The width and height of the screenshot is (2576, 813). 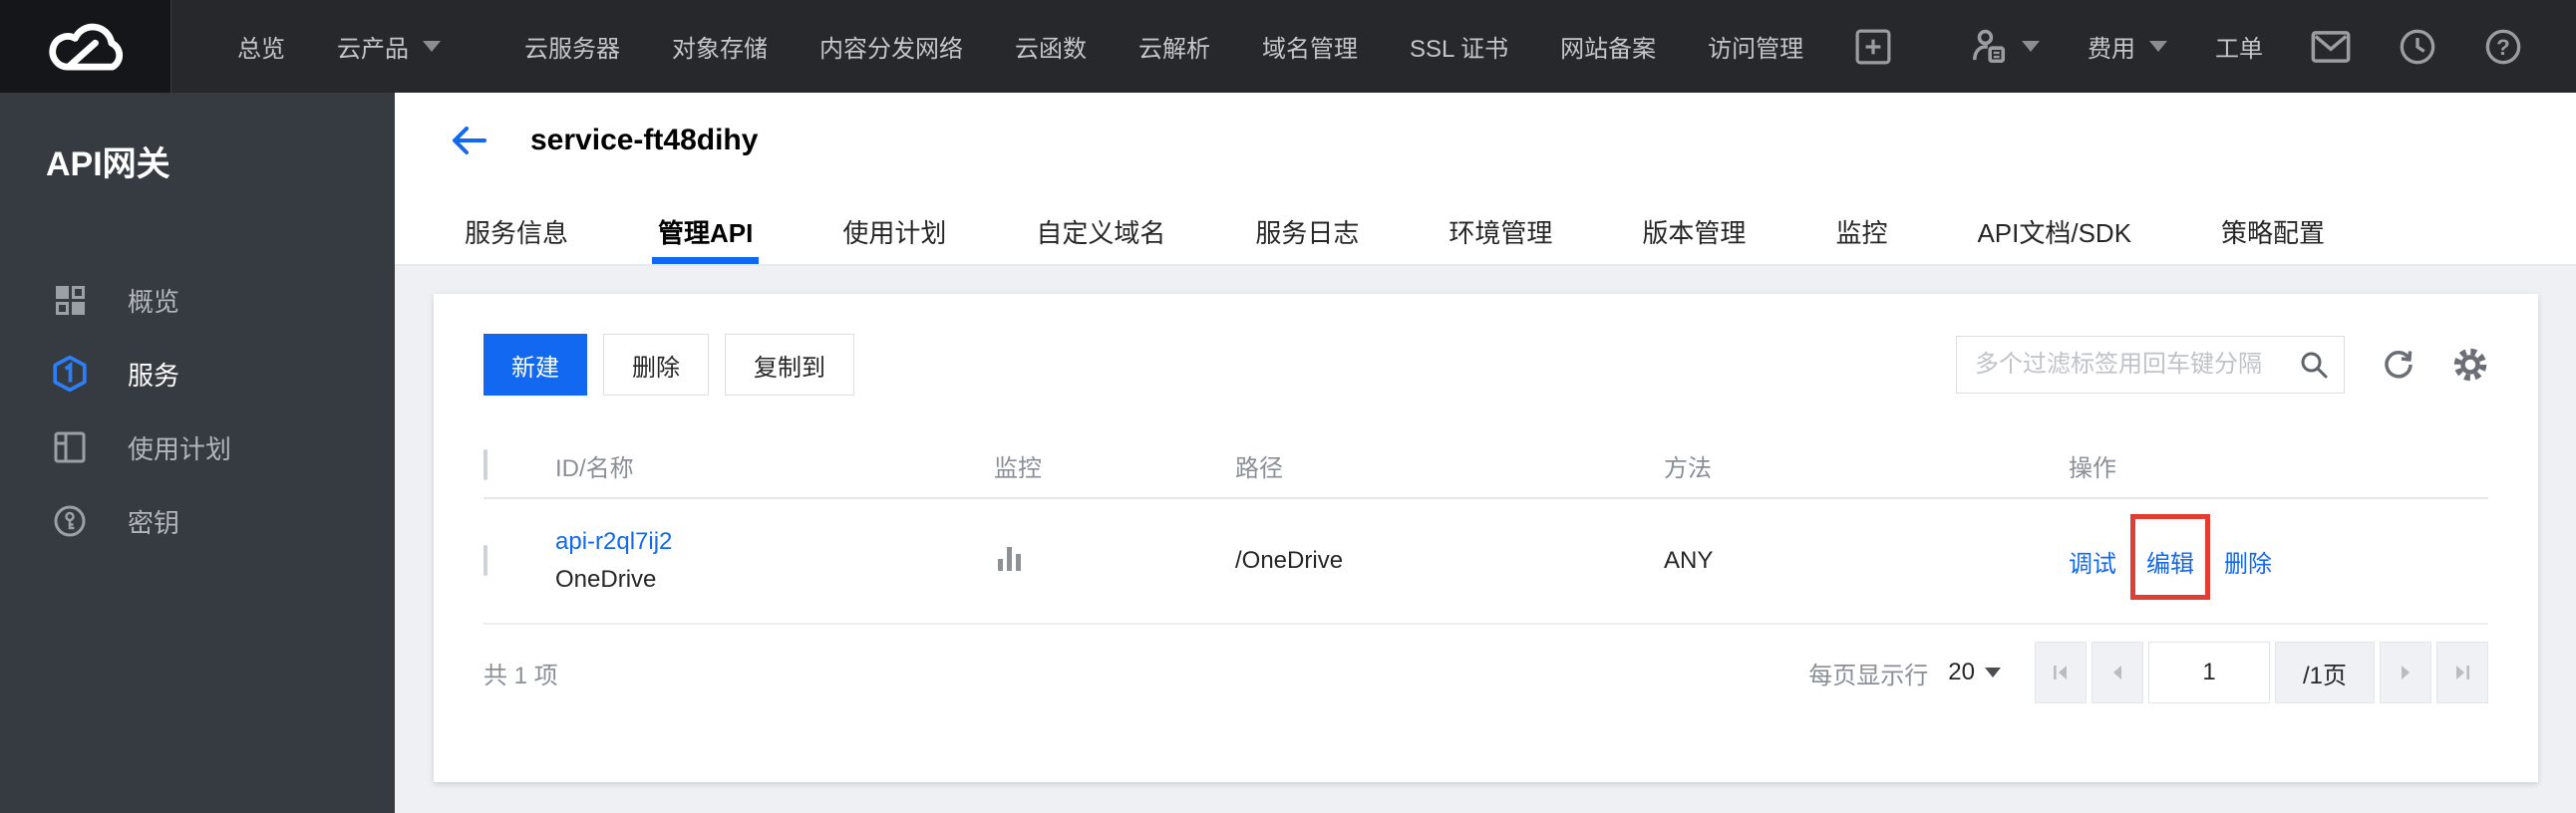 I want to click on add-product-icon, so click(x=1873, y=47).